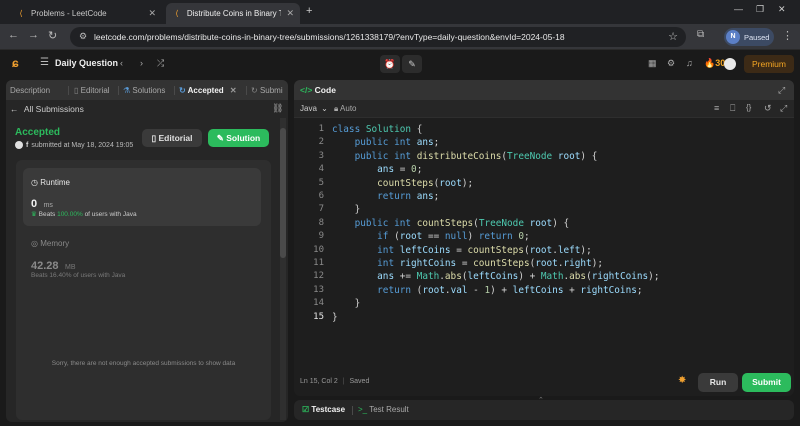 The width and height of the screenshot is (800, 426). I want to click on submit-button: Submit, so click(766, 382).